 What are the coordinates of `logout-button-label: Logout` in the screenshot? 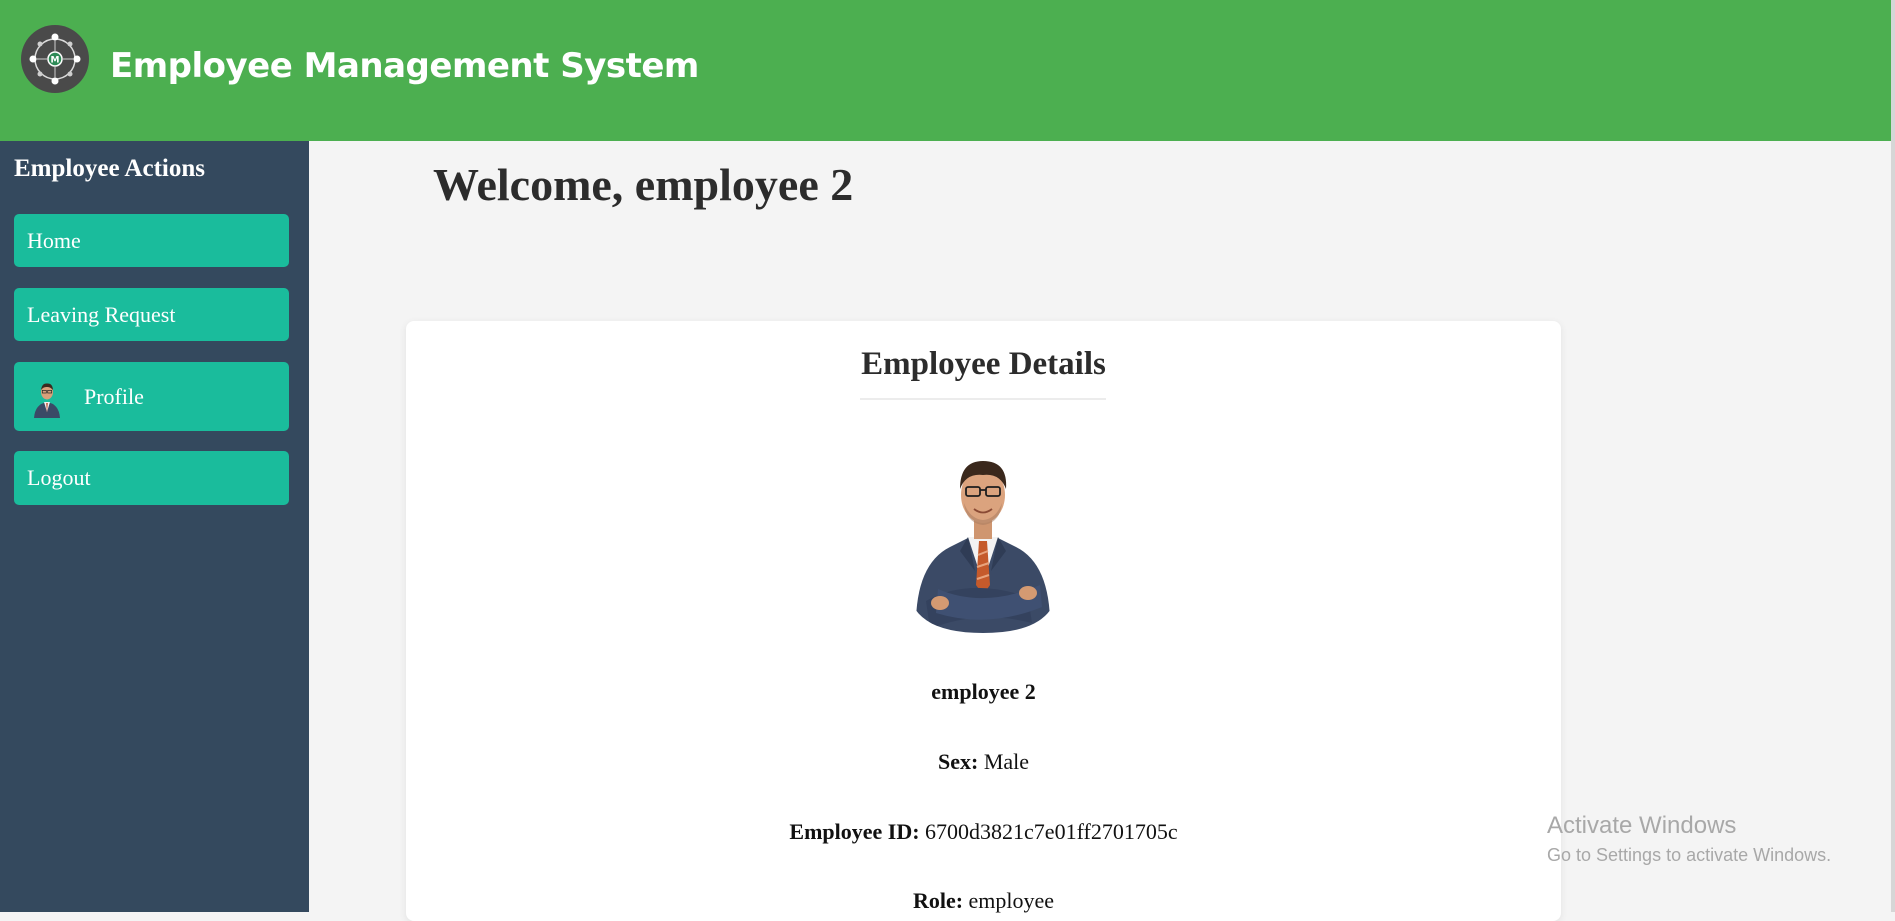 It's located at (59, 477).